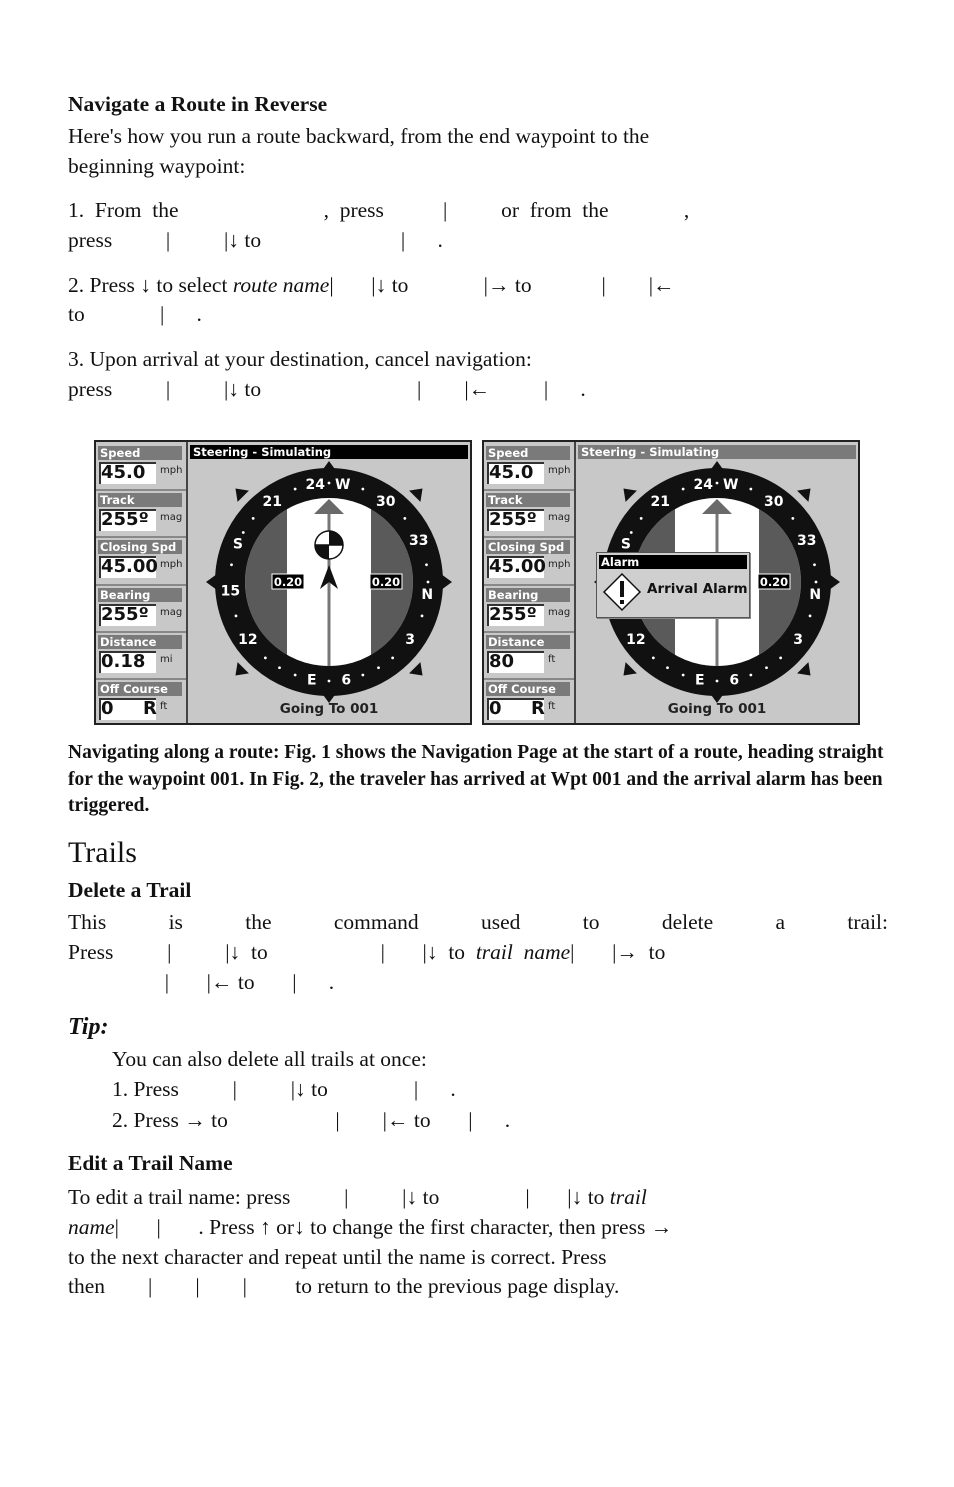 This screenshot has width=954, height=1487. What do you see at coordinates (311, 1120) in the screenshot?
I see `tip-step-2: 2. Press → to | |← to | .` at bounding box center [311, 1120].